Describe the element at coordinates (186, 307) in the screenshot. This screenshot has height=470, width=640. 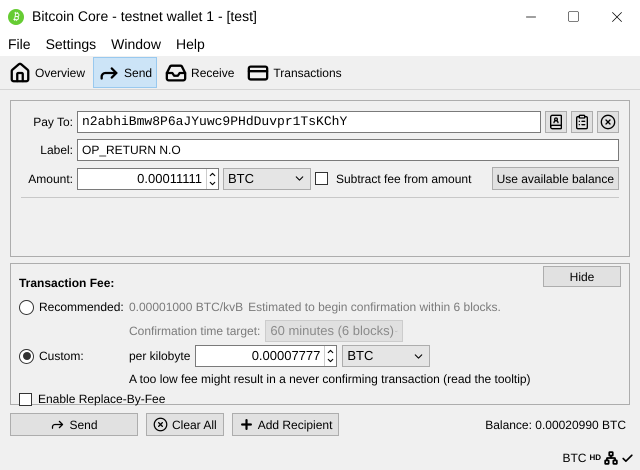
I see `fee-rate: 0.00001000 BTC/kvB` at that location.